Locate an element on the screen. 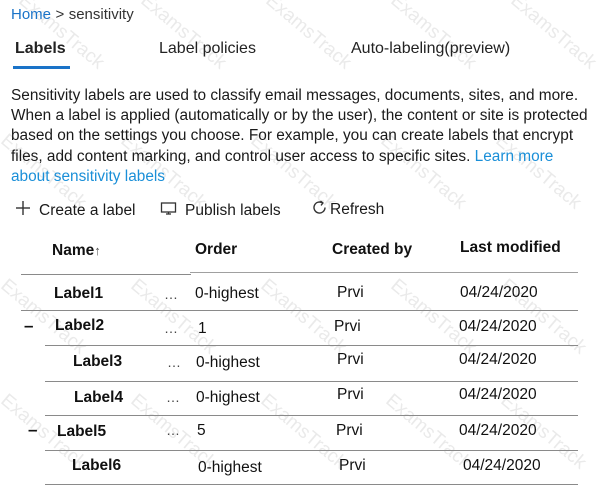  breadcrumb-current: sensitivity is located at coordinates (101, 14).